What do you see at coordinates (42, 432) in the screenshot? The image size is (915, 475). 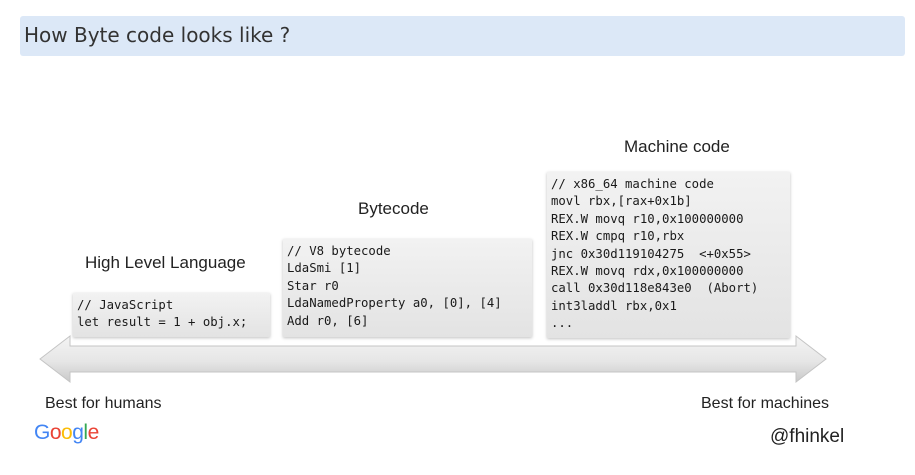 I see `logo-letter: G` at bounding box center [42, 432].